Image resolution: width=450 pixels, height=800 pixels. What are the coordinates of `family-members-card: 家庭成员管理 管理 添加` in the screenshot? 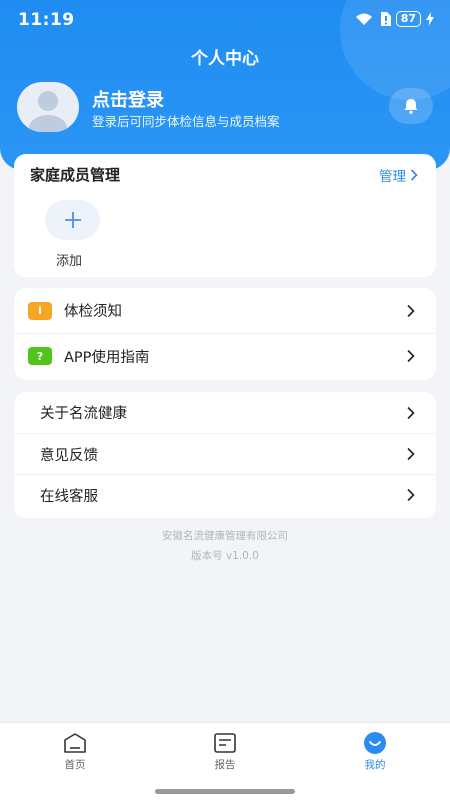 It's located at (225, 215).